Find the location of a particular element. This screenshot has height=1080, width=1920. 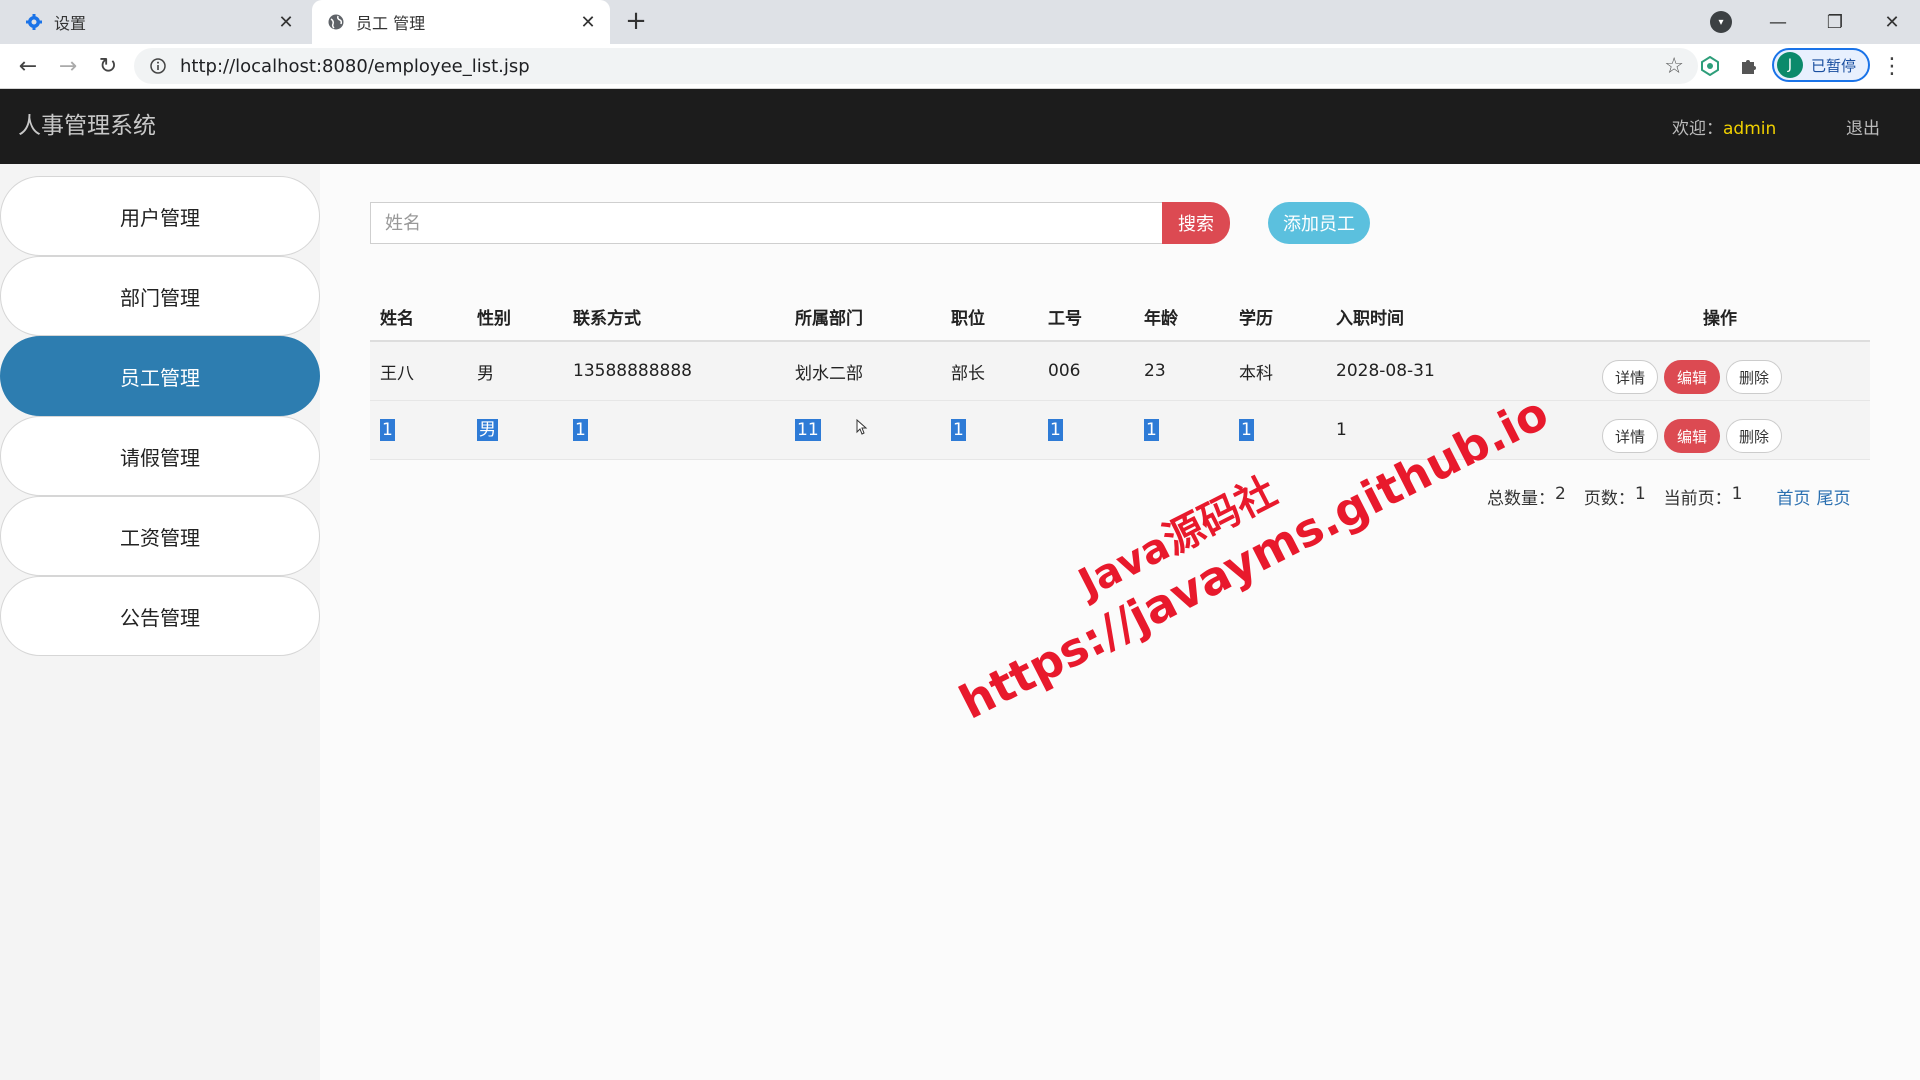

sidebar-item-employees: 员工管理 is located at coordinates (160, 376).